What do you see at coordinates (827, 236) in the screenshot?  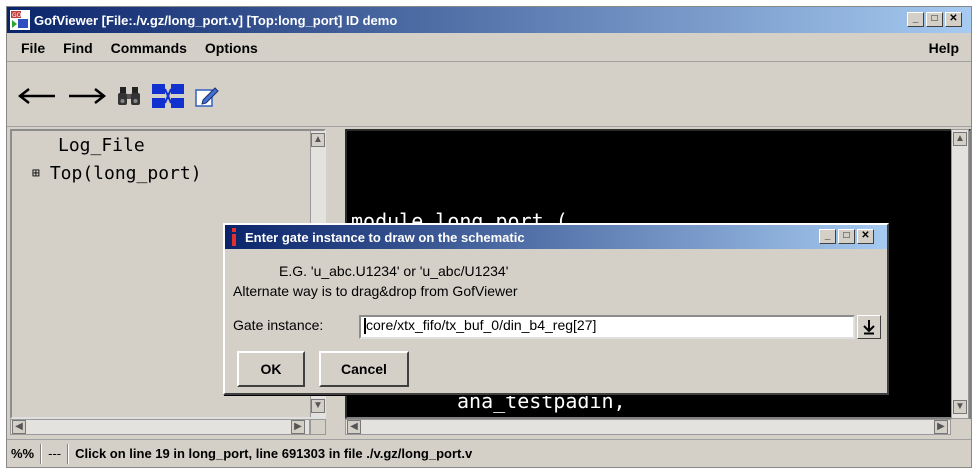 I see `dialog-minimize-button: _` at bounding box center [827, 236].